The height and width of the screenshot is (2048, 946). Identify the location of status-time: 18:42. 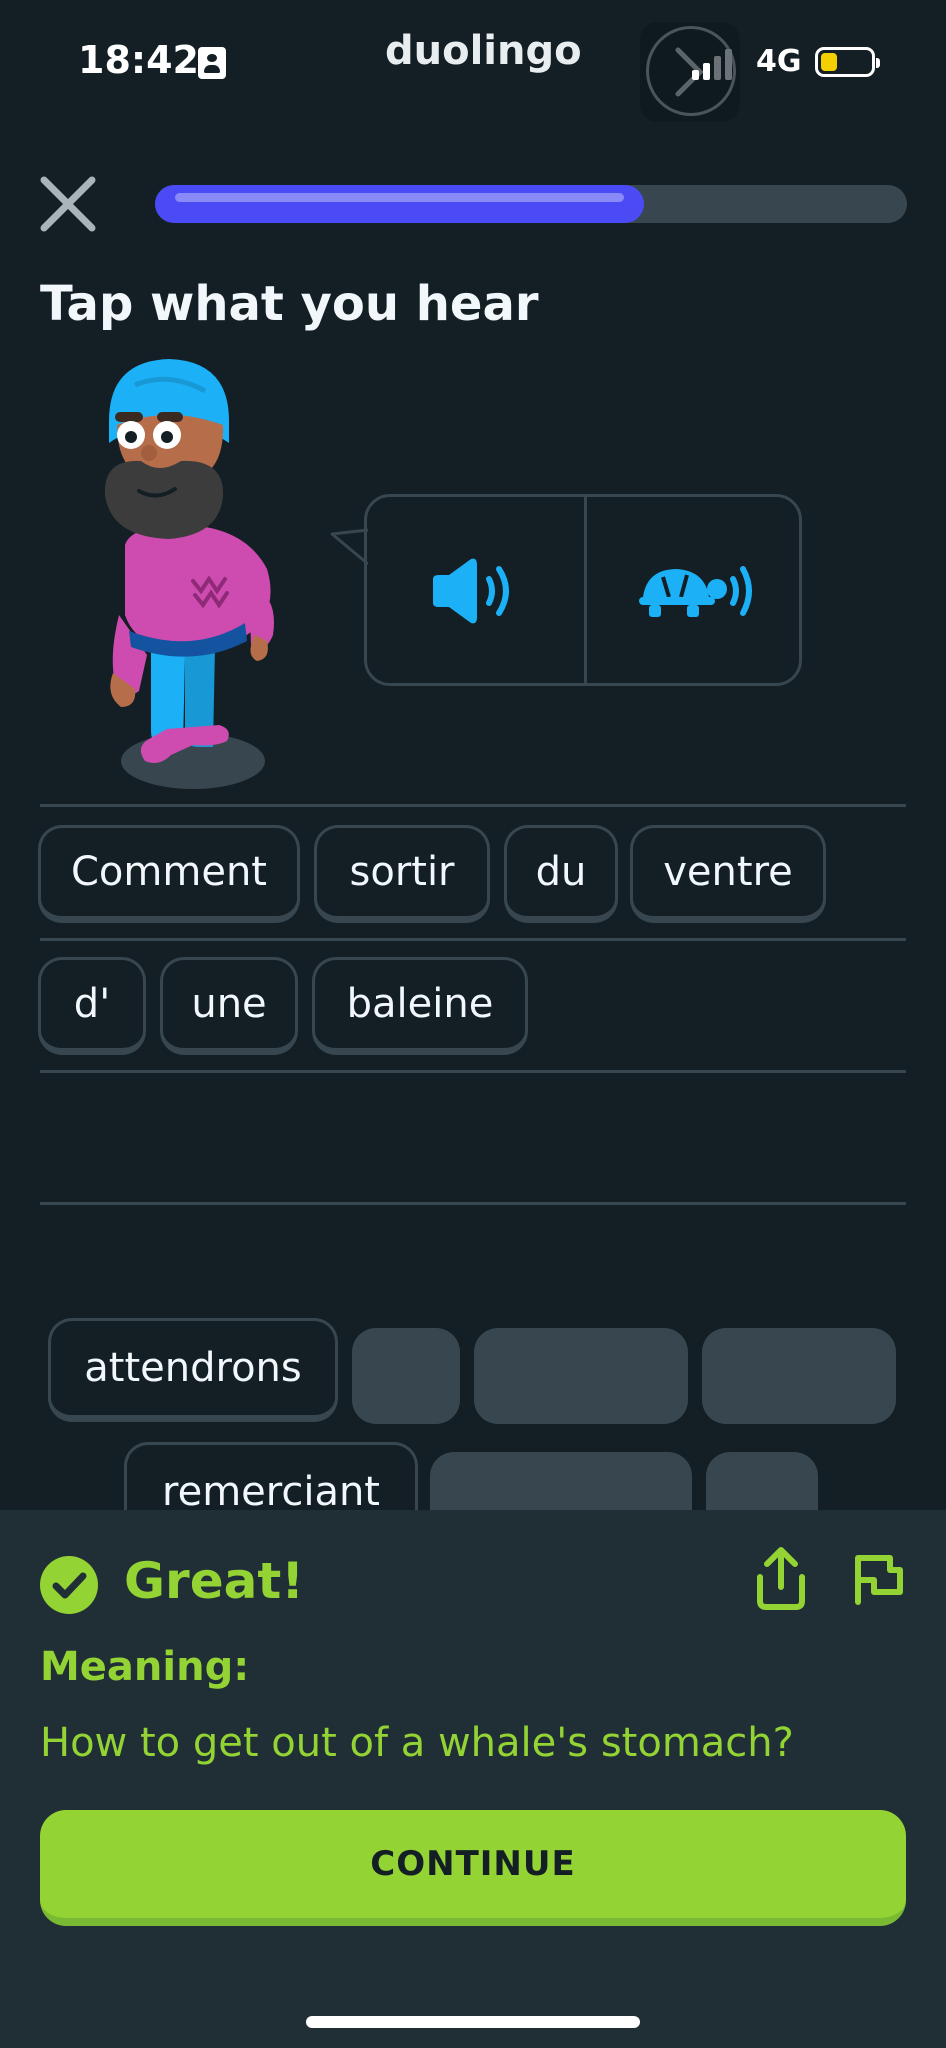
(138, 60).